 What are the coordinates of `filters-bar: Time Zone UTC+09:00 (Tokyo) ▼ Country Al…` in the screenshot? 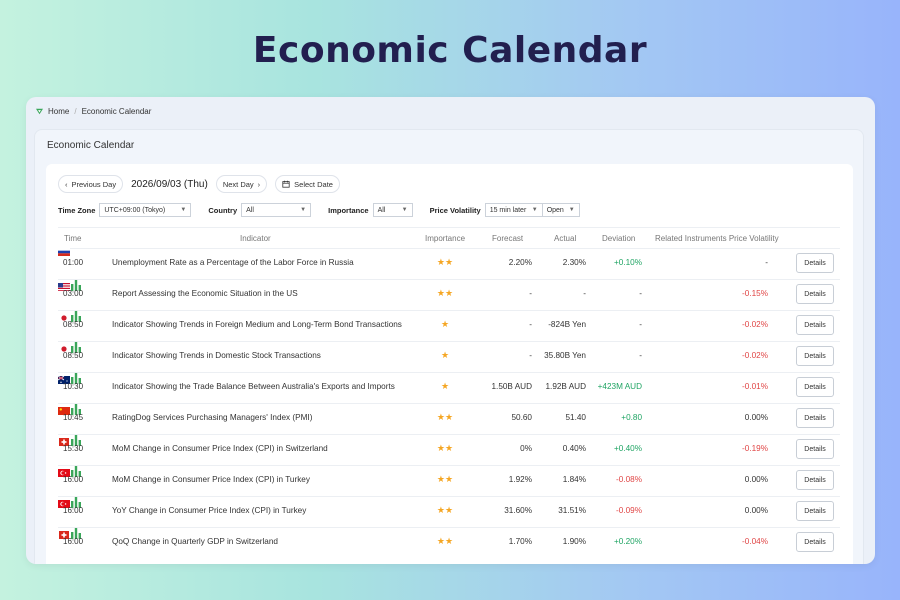 It's located at (319, 210).